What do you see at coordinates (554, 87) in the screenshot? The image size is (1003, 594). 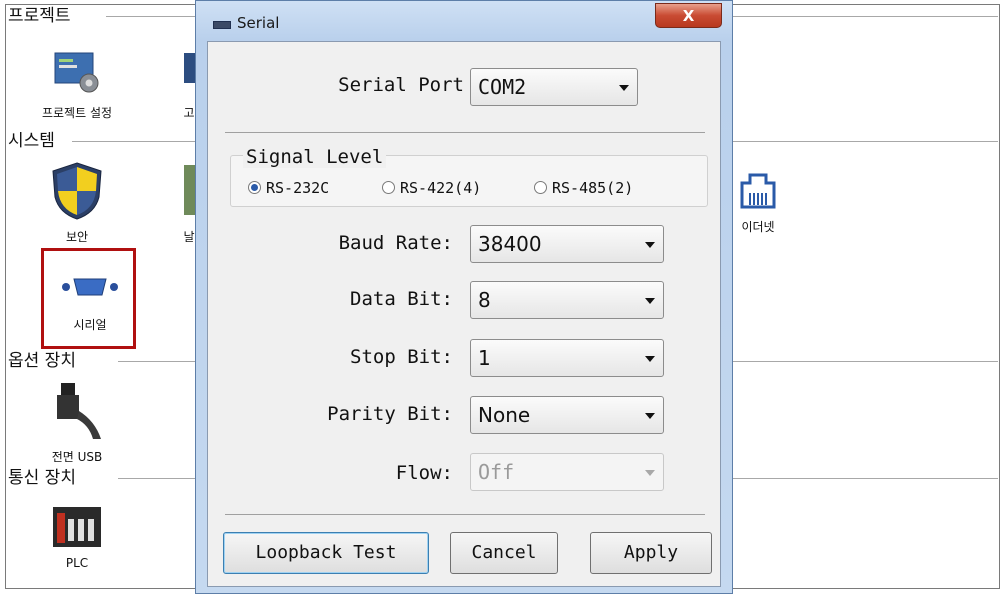 I see `serial-port-select: COM2` at bounding box center [554, 87].